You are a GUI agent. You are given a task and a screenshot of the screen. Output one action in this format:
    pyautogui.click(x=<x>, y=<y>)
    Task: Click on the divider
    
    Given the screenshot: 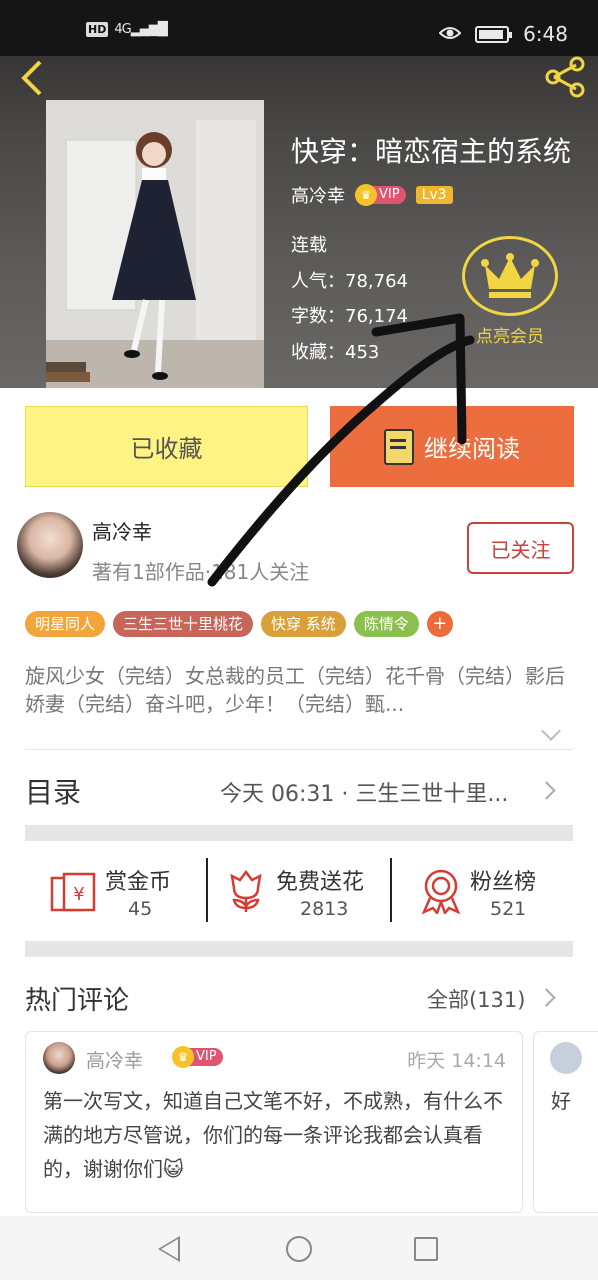 What is the action you would take?
    pyautogui.click(x=299, y=749)
    